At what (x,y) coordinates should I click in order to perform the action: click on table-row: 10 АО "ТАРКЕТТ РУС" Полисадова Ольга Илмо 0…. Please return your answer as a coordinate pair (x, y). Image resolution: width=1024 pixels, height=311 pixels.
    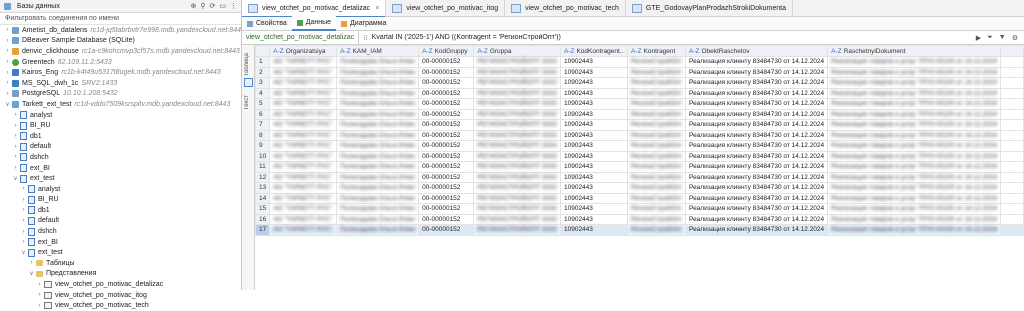
    Looking at the image, I should click on (639, 156).